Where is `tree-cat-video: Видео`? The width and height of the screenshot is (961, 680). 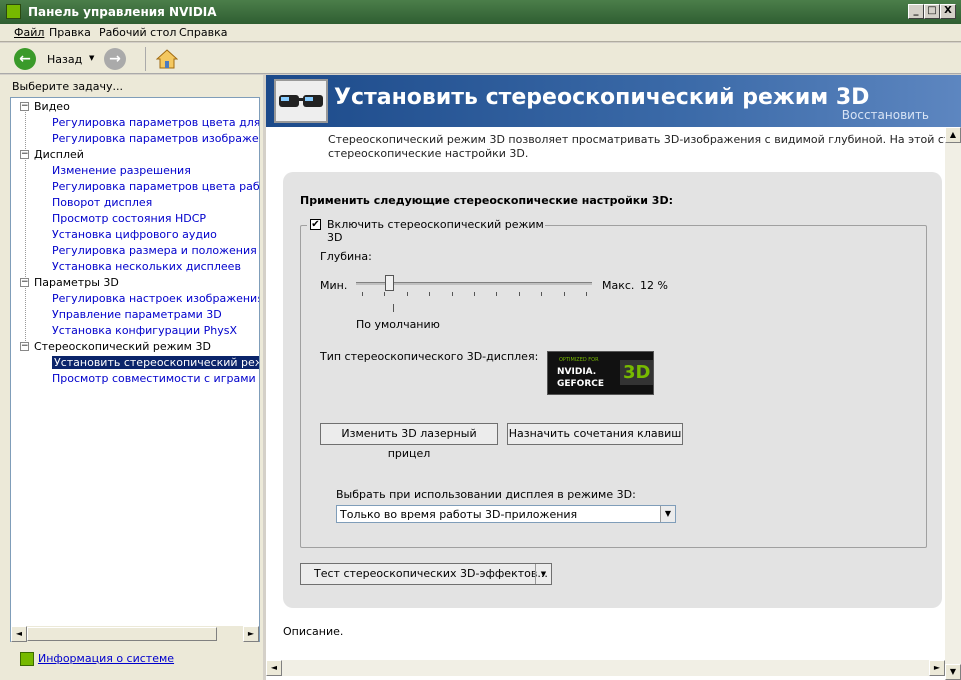 tree-cat-video: Видео is located at coordinates (52, 106).